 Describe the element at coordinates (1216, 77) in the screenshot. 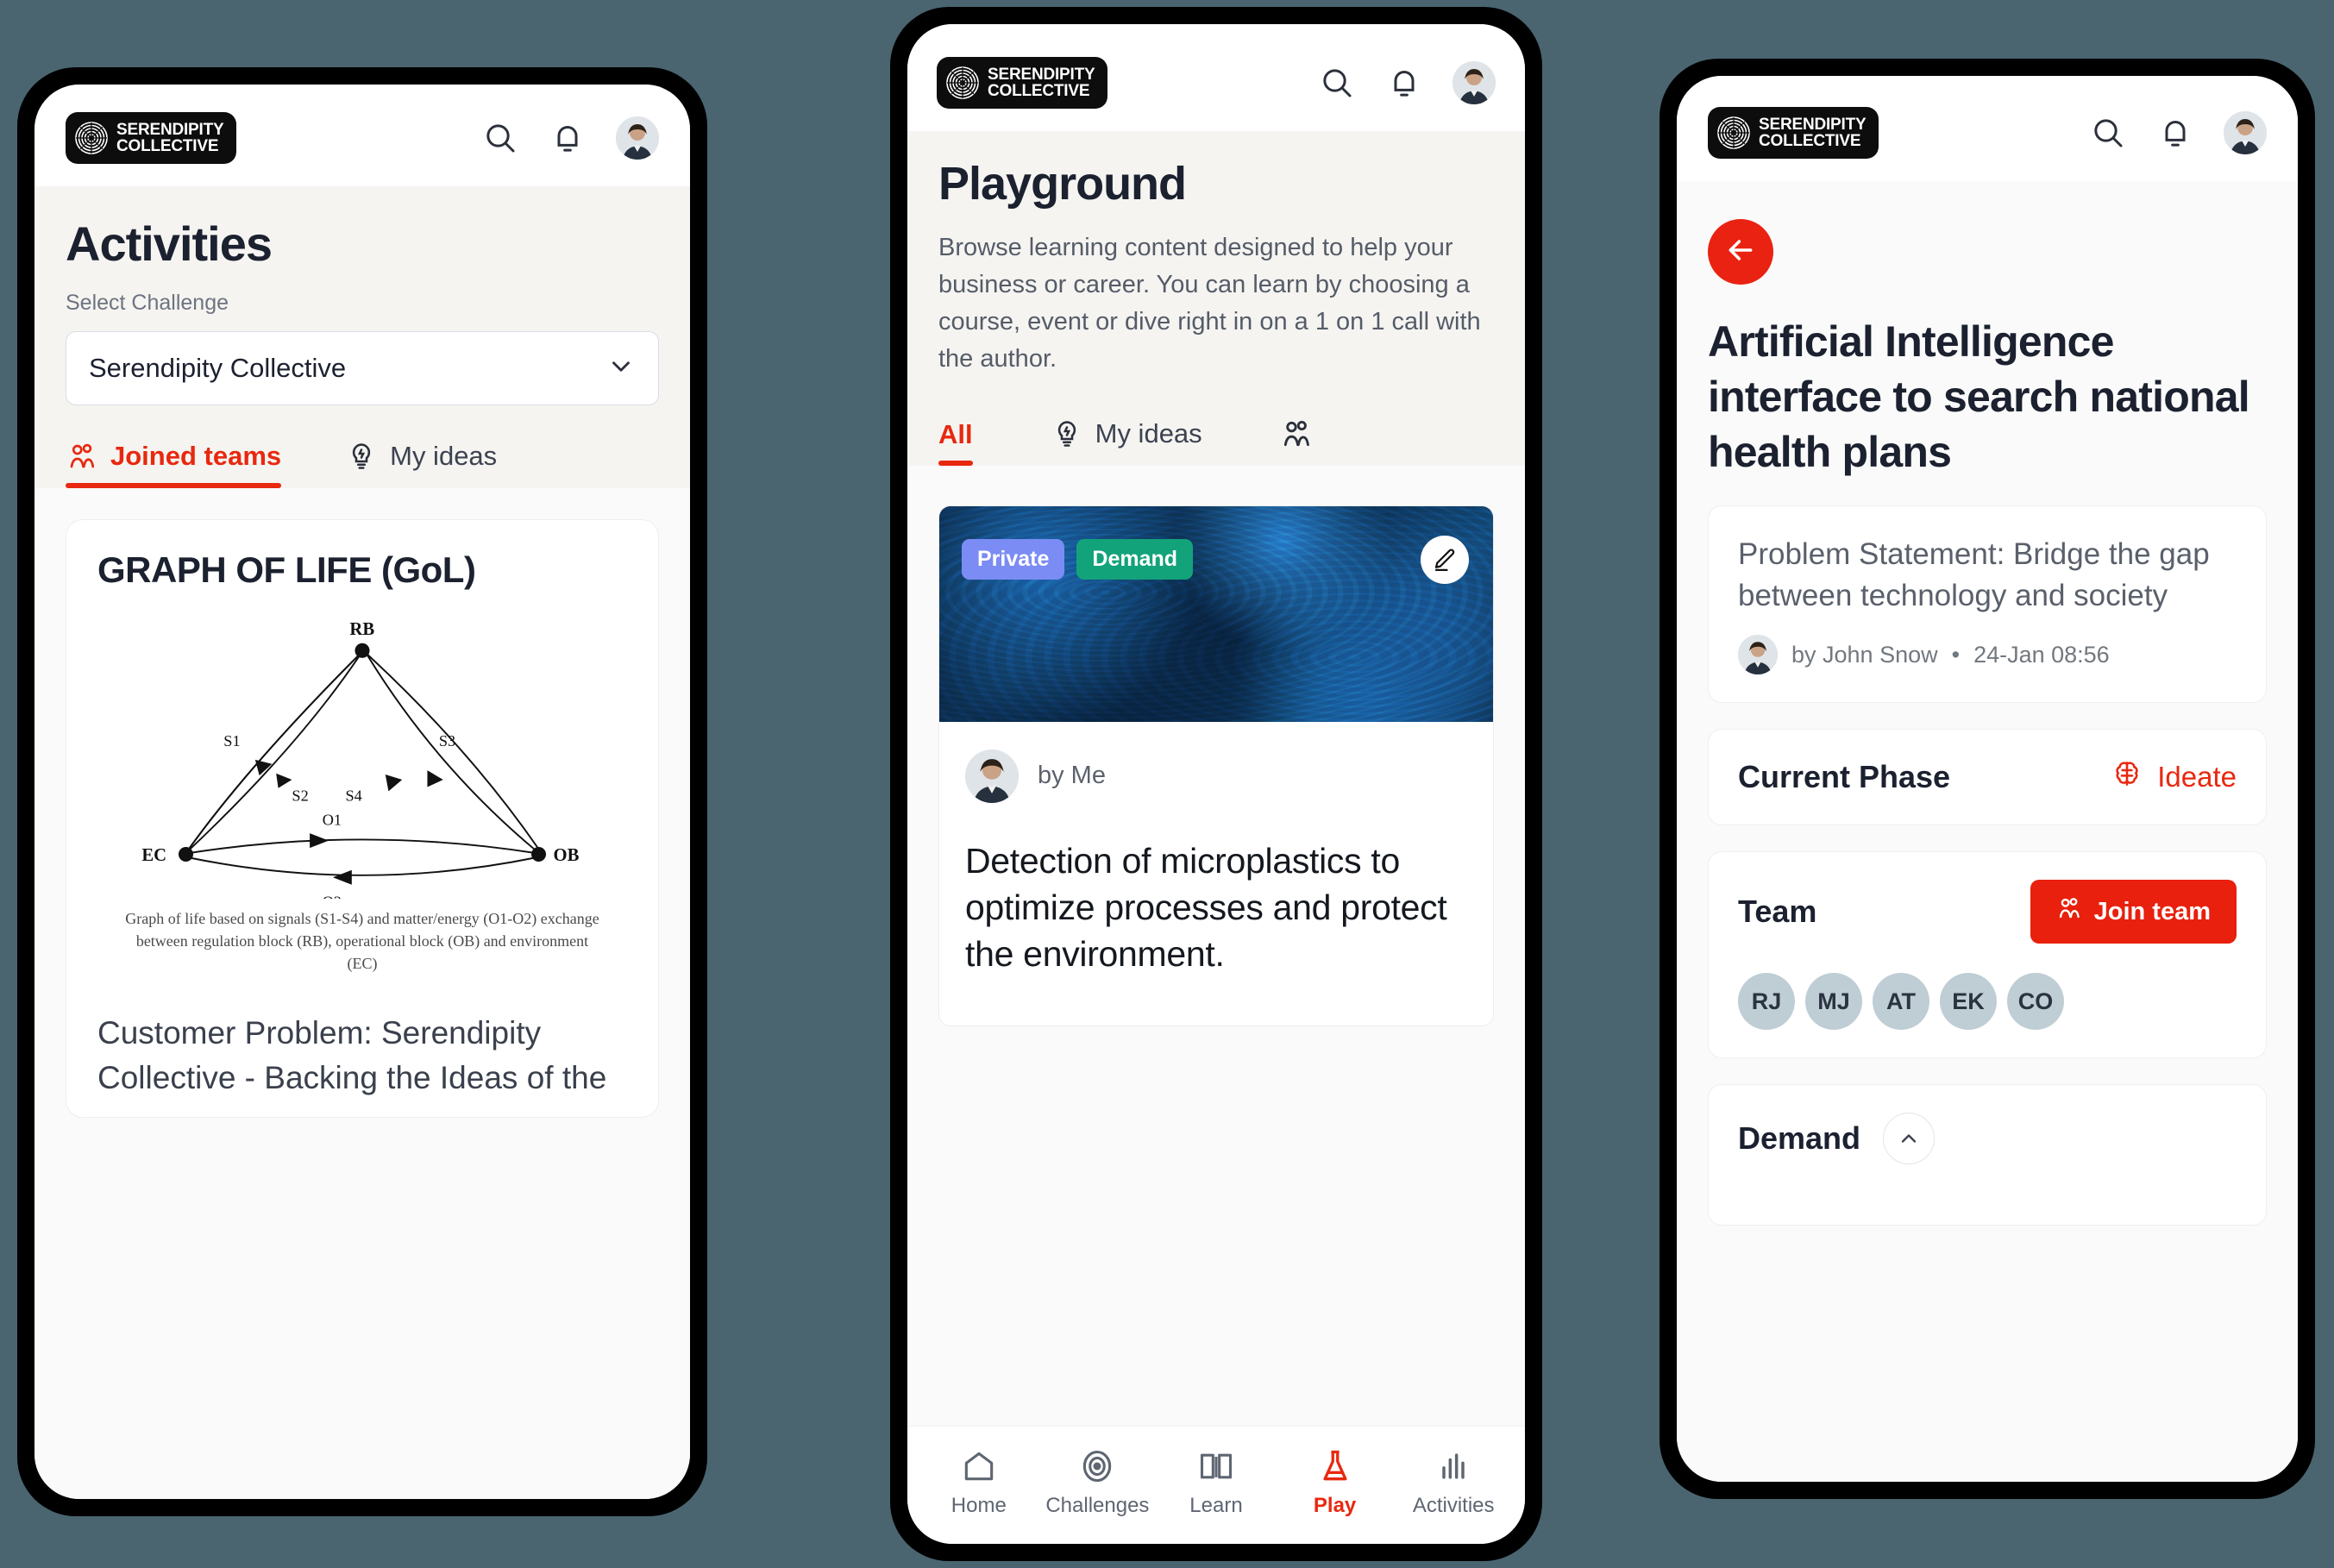

I see `app-header-2: SERENDIPITY COLLECTIVE` at that location.